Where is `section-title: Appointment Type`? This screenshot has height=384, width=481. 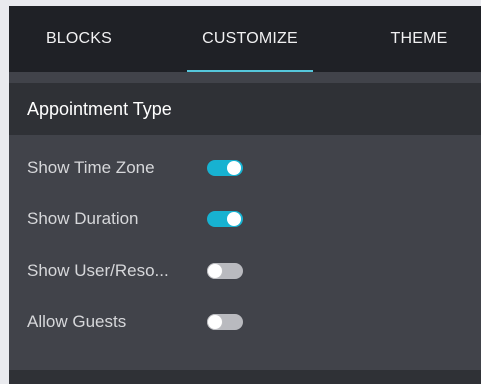 section-title: Appointment Type is located at coordinates (99, 108).